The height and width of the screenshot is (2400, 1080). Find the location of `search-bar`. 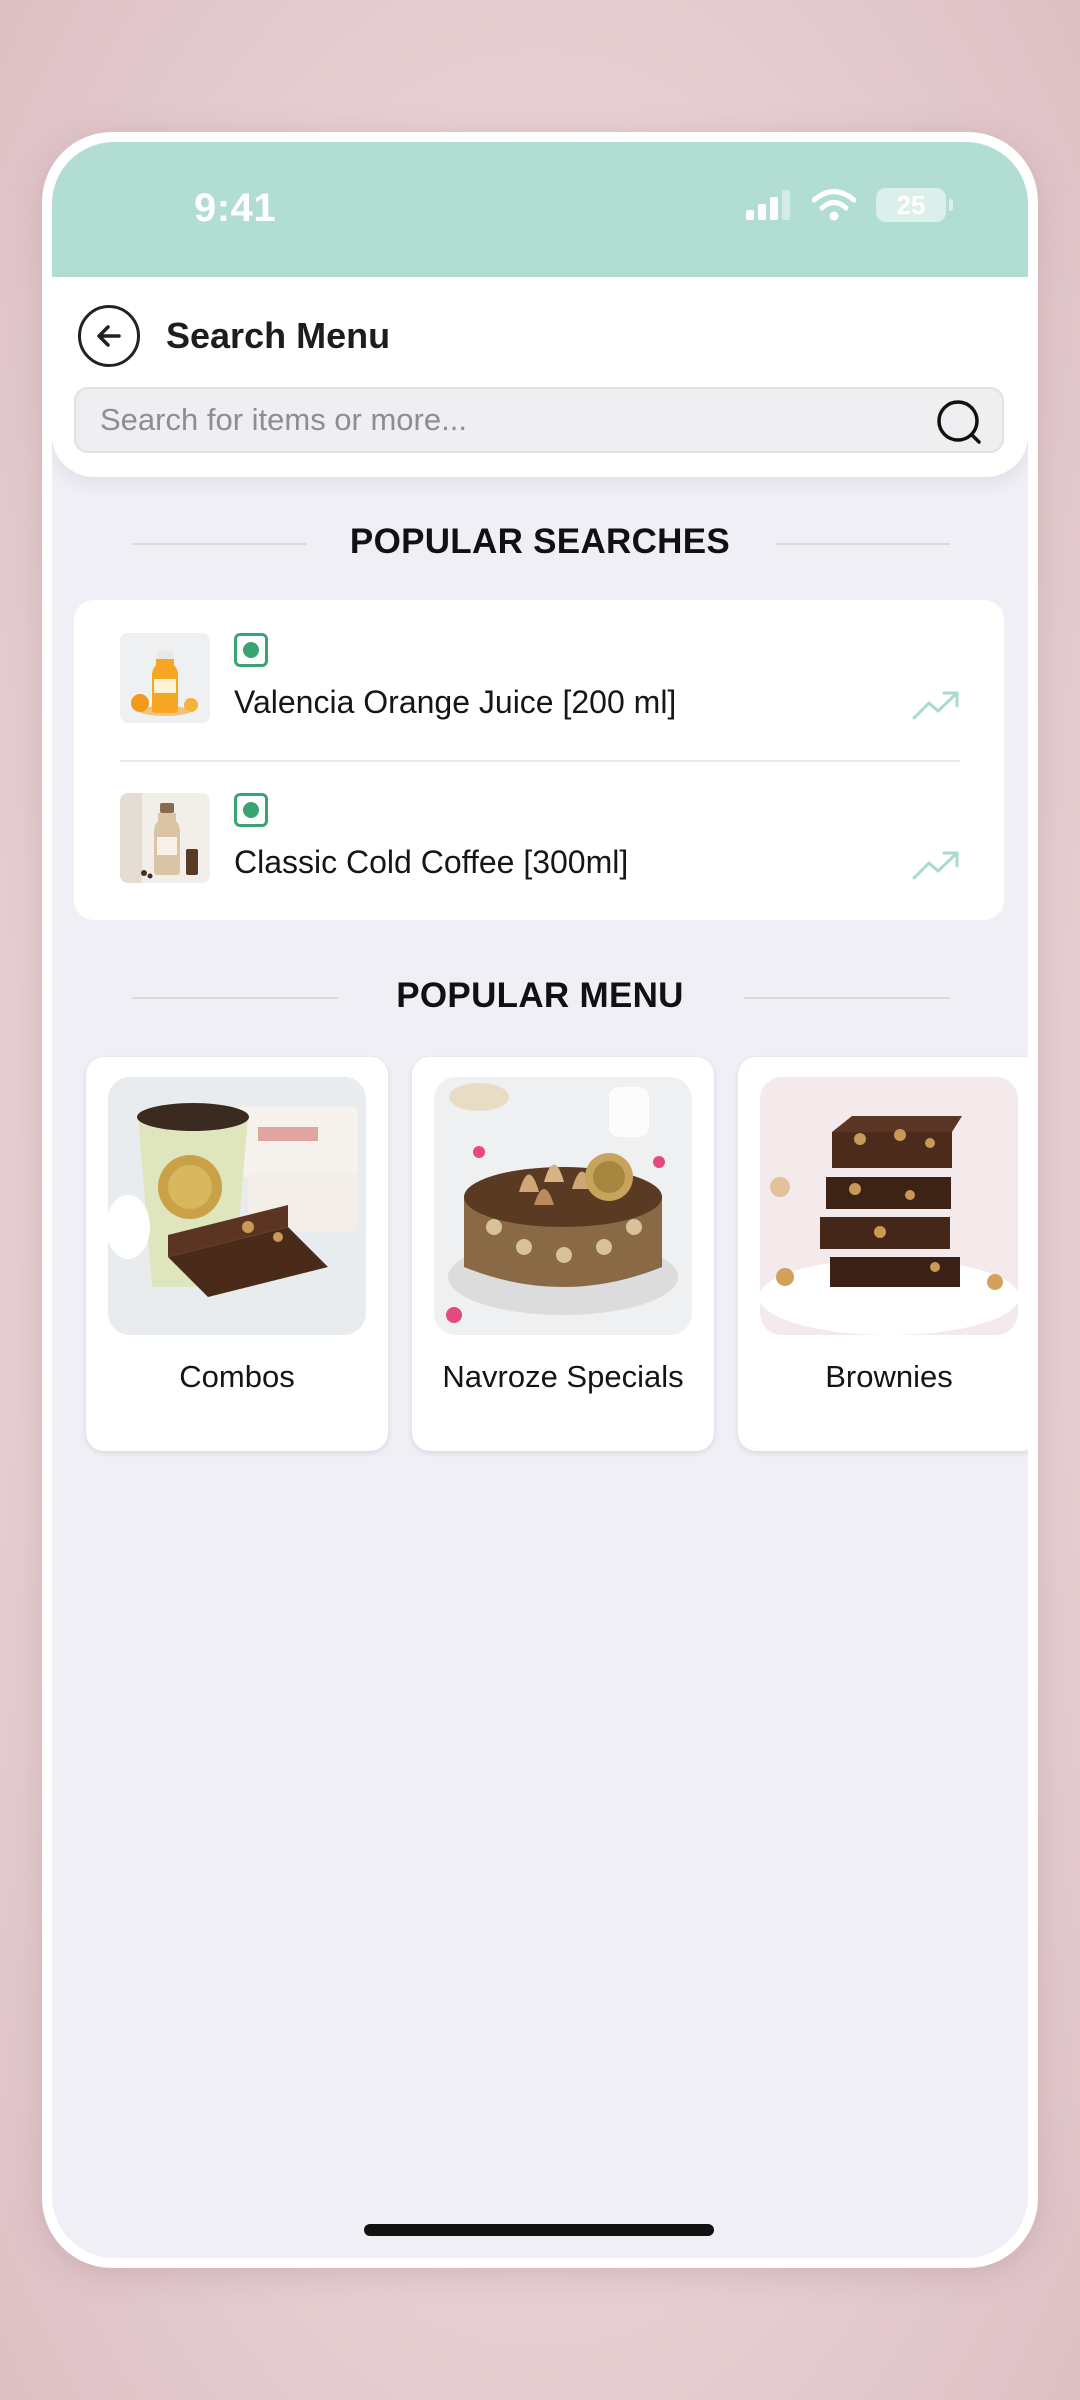

search-bar is located at coordinates (539, 420).